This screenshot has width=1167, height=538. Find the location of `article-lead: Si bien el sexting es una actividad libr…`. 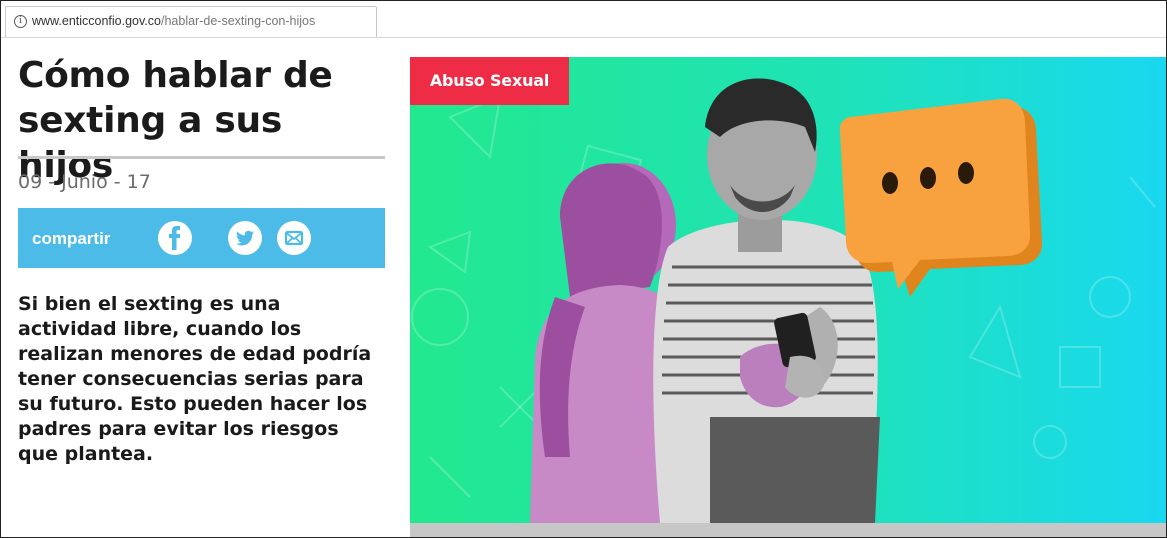

article-lead: Si bien el sexting es una actividad libr… is located at coordinates (195, 379).